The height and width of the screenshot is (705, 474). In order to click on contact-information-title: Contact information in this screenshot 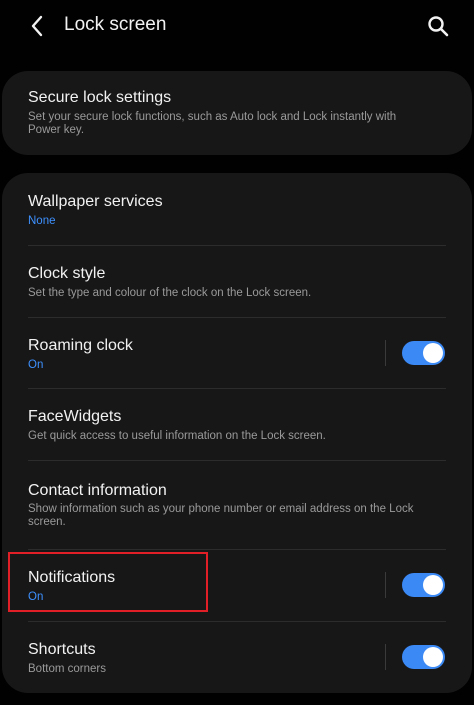, I will do `click(97, 490)`.